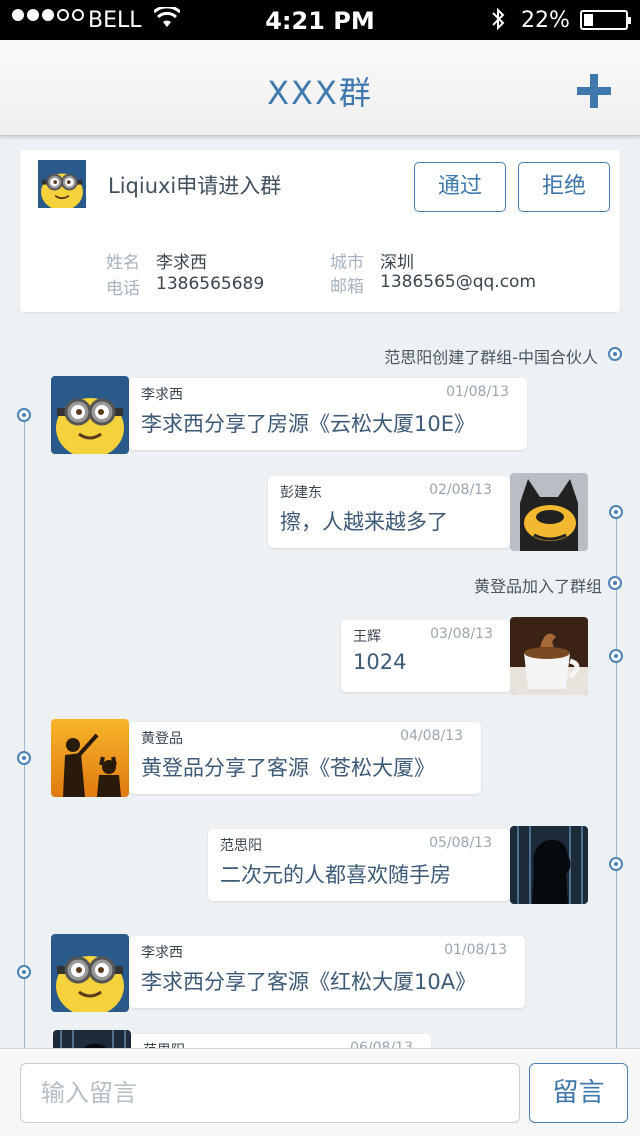 Image resolution: width=640 pixels, height=1136 pixels. What do you see at coordinates (537, 586) in the screenshot?
I see `system-event: 黄登品加入了群组` at bounding box center [537, 586].